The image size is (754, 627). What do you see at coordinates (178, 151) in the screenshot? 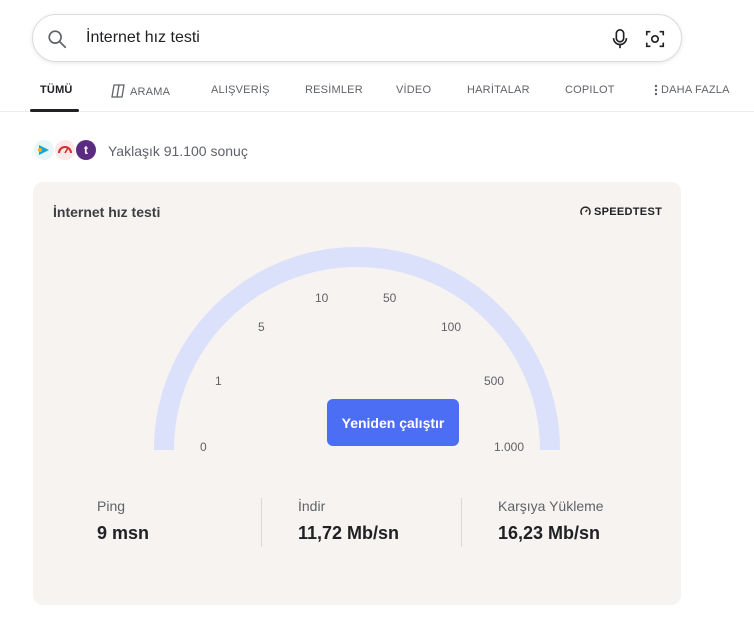
I see `result-count: Yaklaşık 91.100 sonuç` at bounding box center [178, 151].